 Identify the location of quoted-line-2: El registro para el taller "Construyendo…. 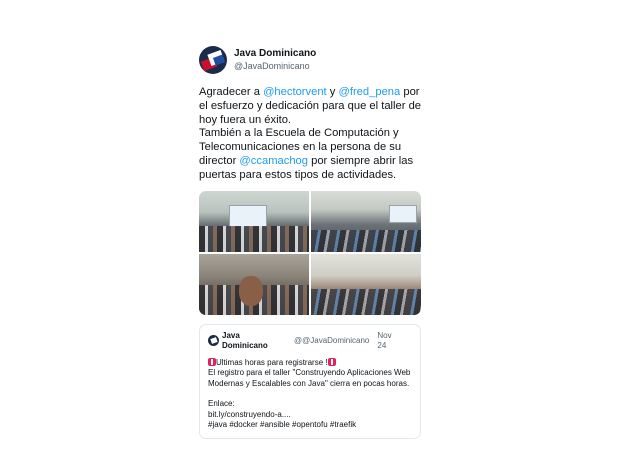
(309, 378).